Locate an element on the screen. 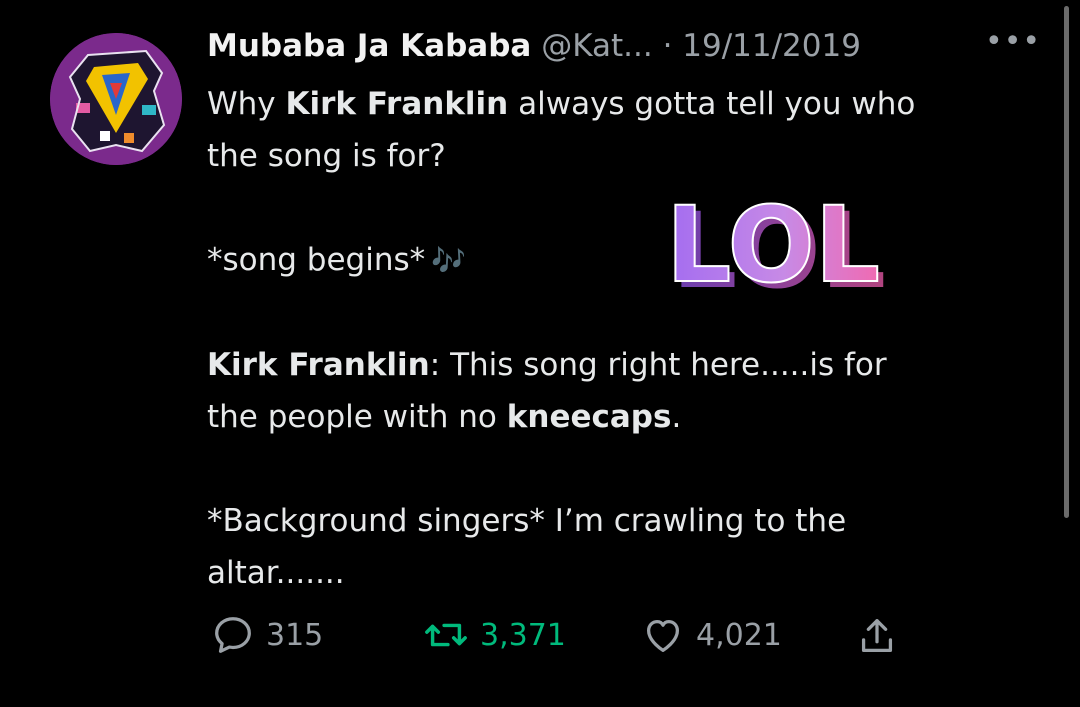 The image size is (1080, 707). avatar-image is located at coordinates (116, 99).